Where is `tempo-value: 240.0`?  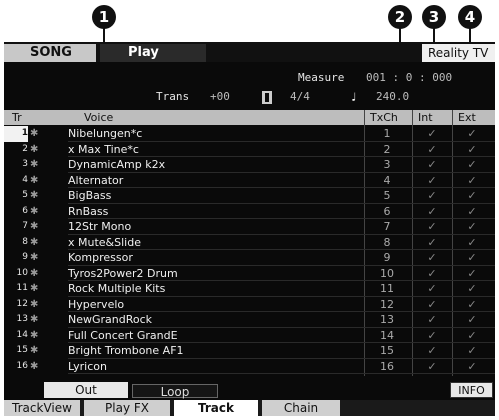 tempo-value: 240.0 is located at coordinates (392, 96).